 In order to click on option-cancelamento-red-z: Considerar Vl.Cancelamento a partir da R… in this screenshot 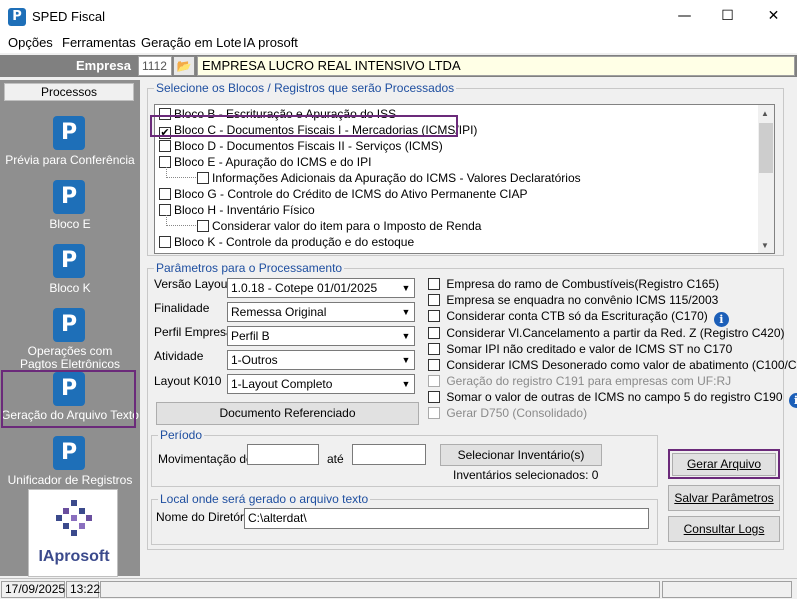, I will do `click(606, 333)`.